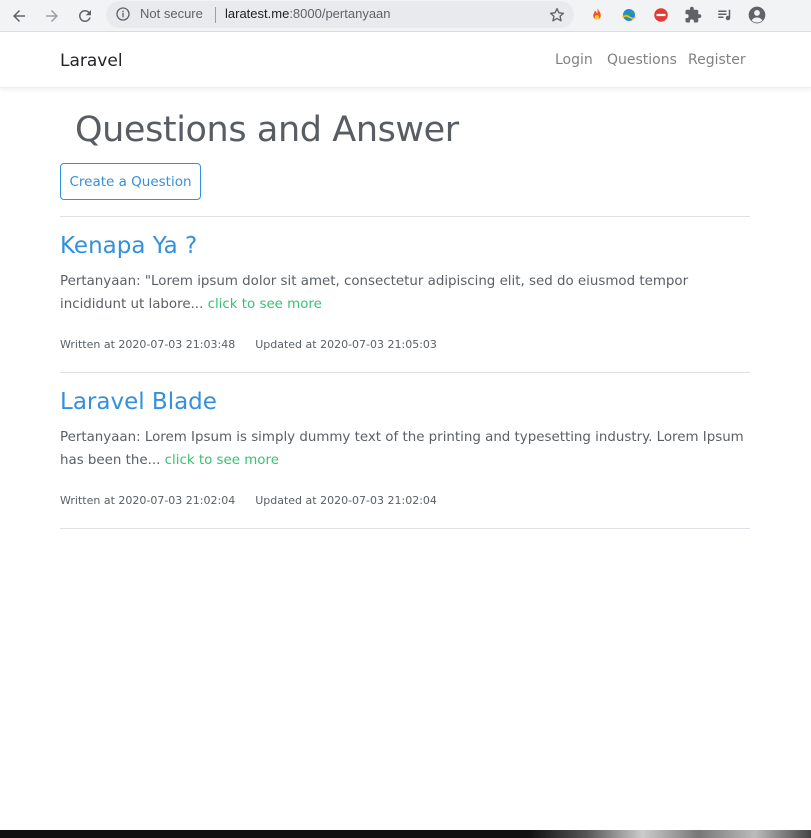 The width and height of the screenshot is (811, 838). I want to click on written-at: Written at 2020-07-03 21:03:48, so click(148, 344).